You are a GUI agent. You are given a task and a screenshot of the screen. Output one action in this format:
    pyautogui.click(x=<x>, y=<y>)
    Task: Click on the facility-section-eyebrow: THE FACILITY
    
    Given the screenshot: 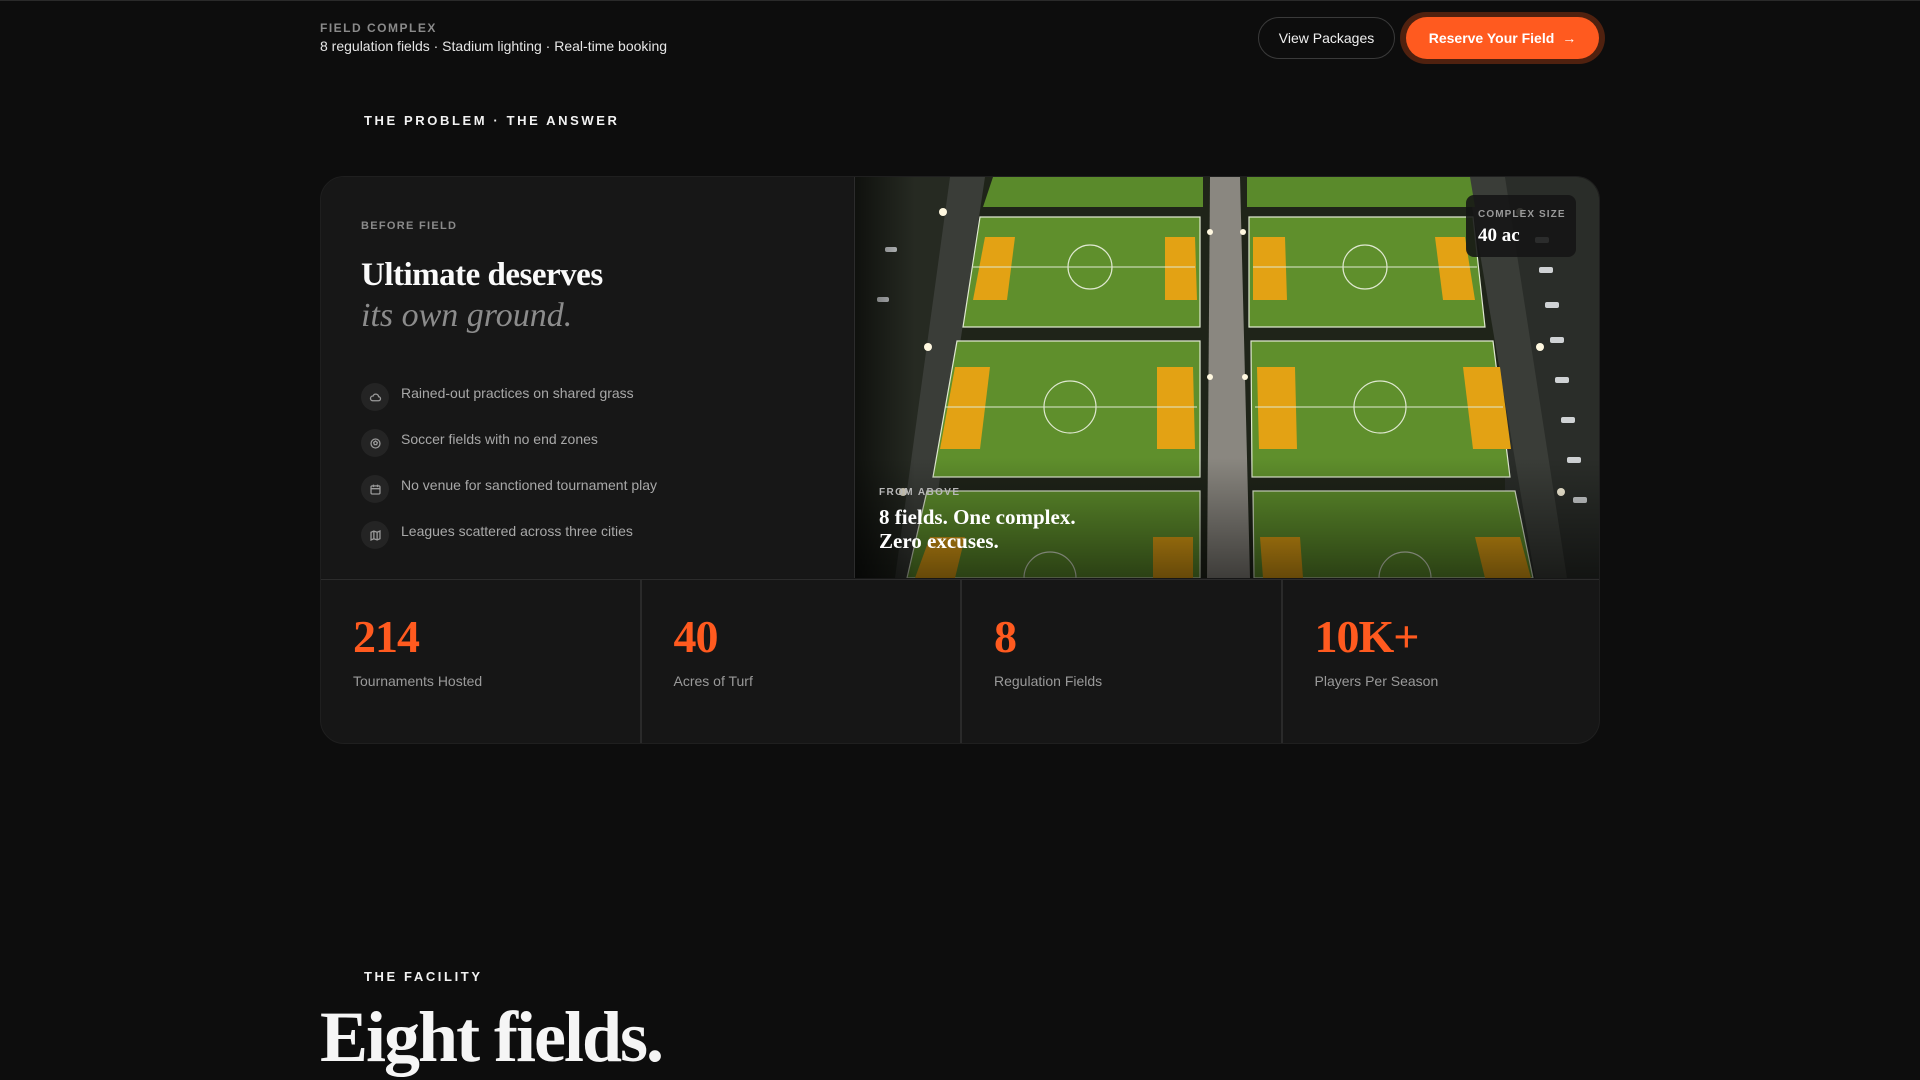 What is the action you would take?
    pyautogui.click(x=423, y=976)
    